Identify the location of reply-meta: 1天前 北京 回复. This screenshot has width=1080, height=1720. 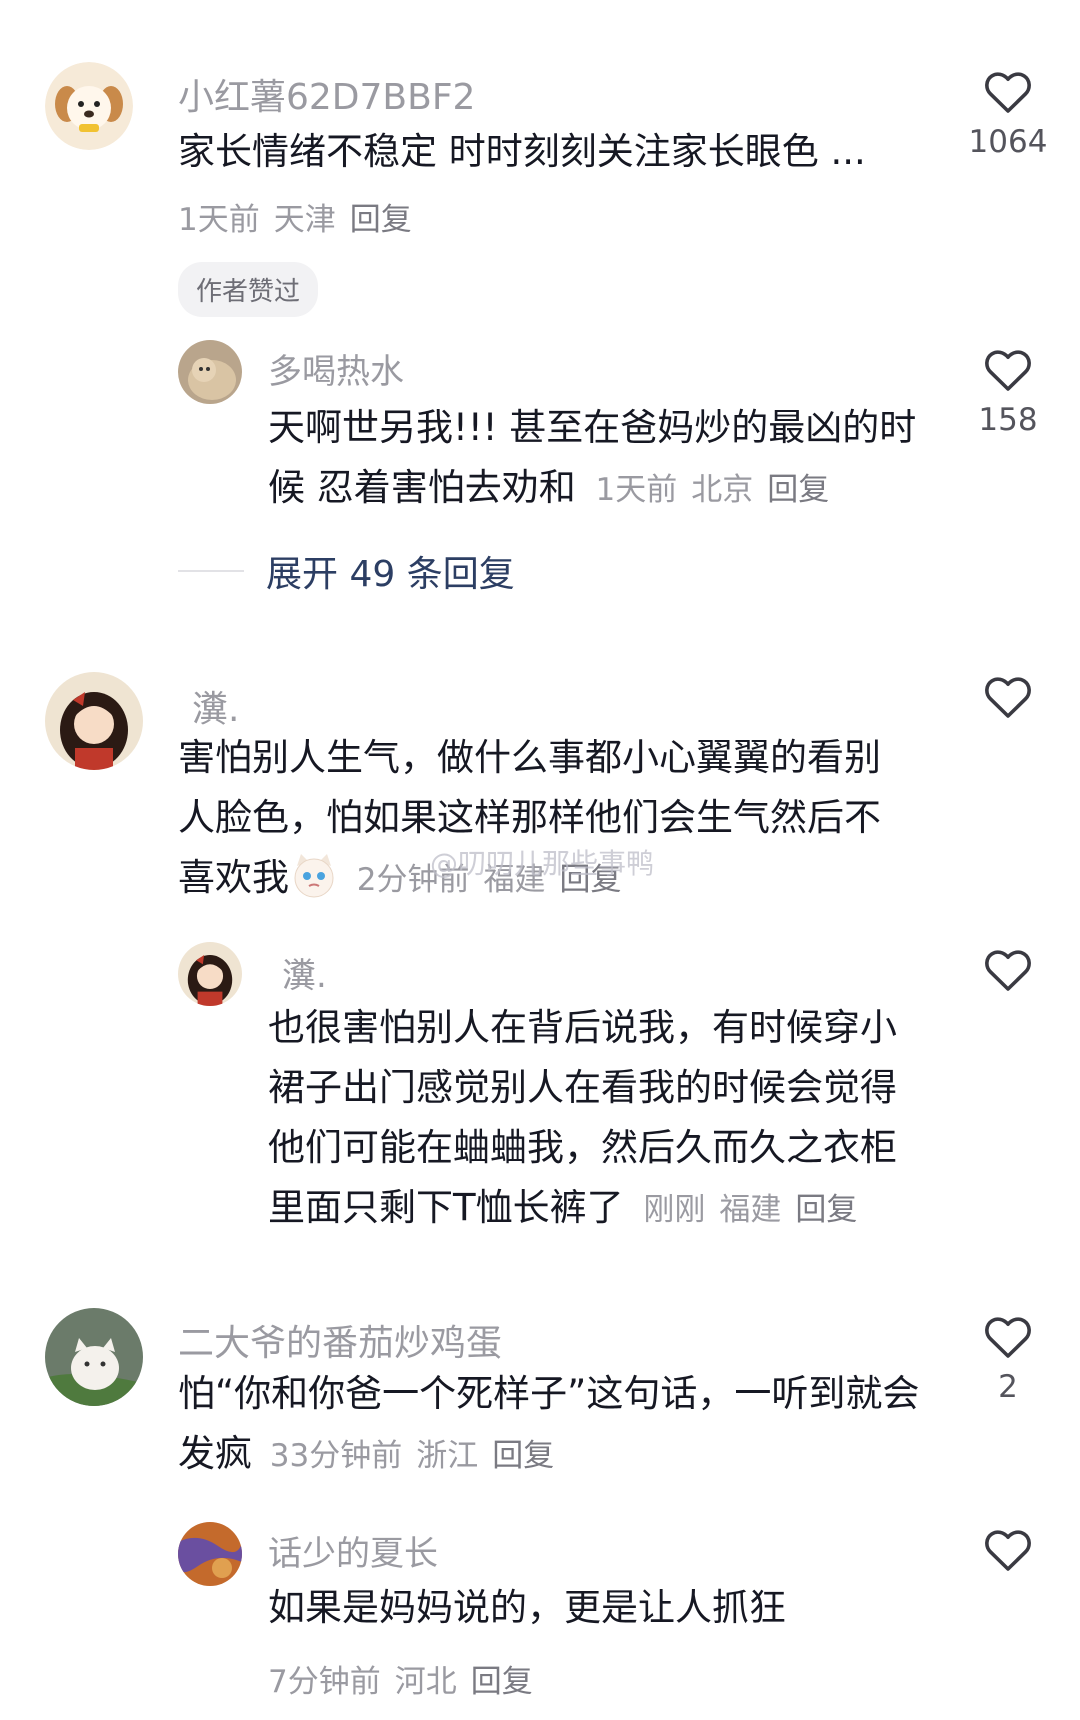
(720, 490).